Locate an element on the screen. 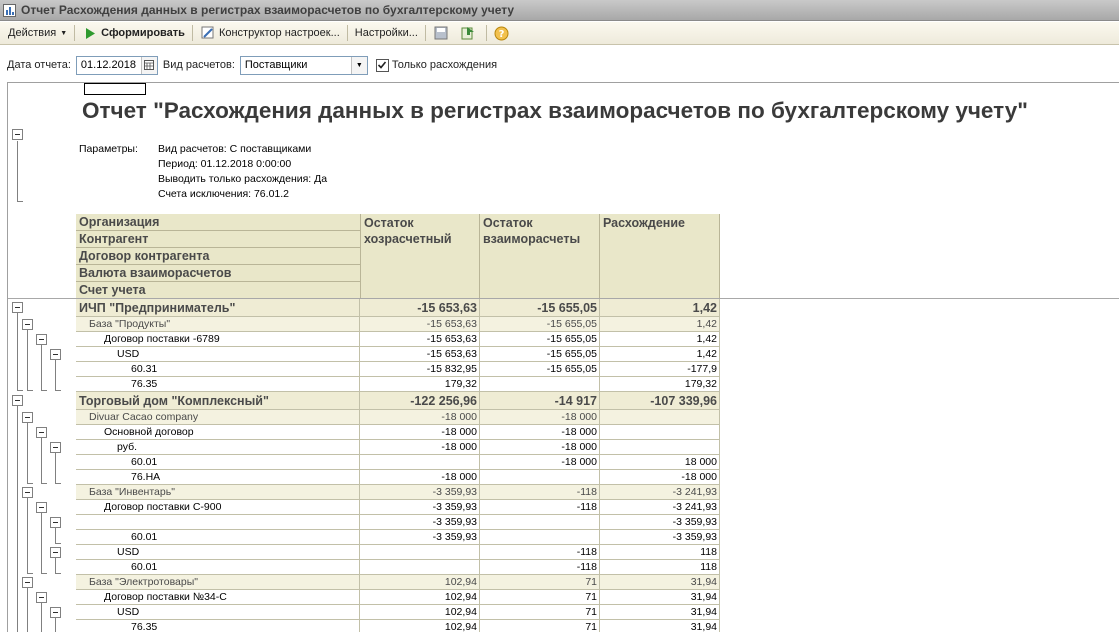 This screenshot has width=1119, height=632. date-field: 01.12.2018 is located at coordinates (116, 65).